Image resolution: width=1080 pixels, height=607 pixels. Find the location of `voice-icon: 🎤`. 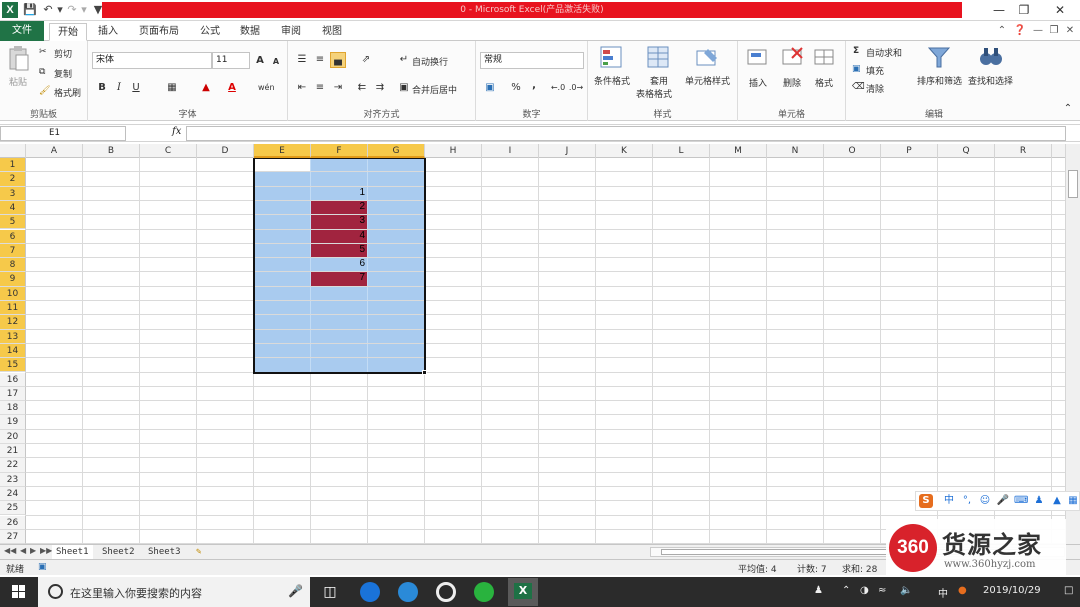

voice-icon: 🎤 is located at coordinates (1003, 501).